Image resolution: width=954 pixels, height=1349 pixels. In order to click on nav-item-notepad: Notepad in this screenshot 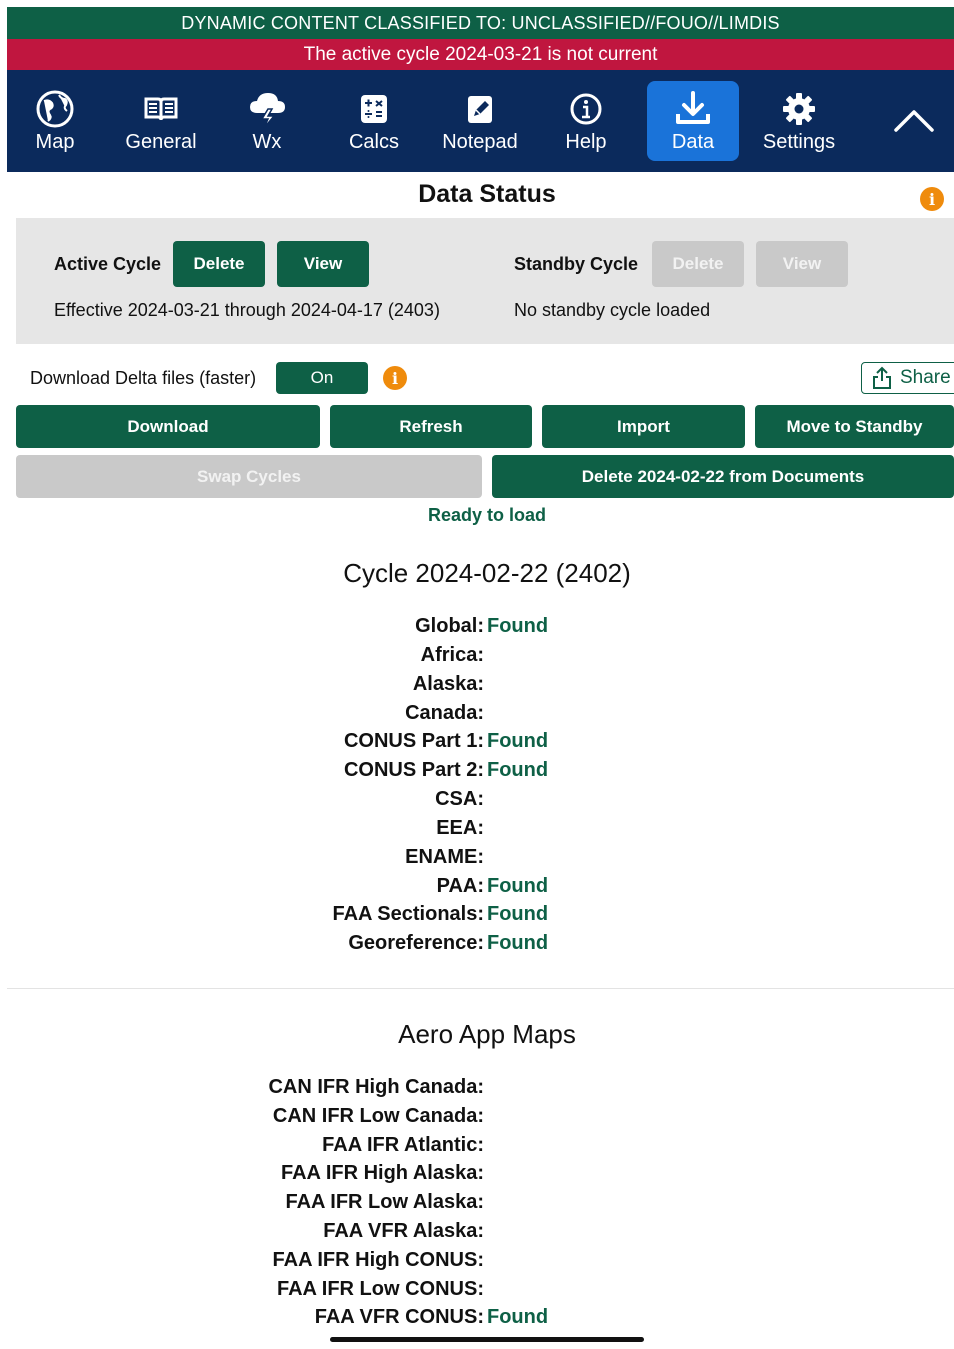, I will do `click(480, 121)`.